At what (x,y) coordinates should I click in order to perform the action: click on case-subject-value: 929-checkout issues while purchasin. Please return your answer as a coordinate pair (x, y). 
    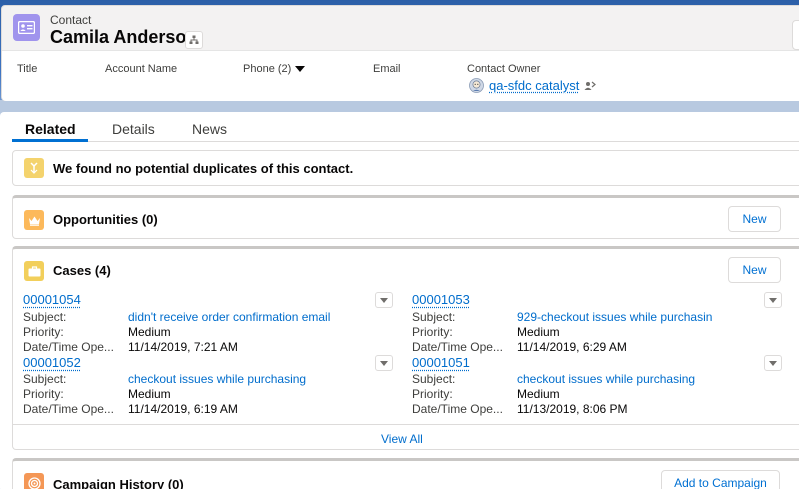
    Looking at the image, I should click on (614, 317).